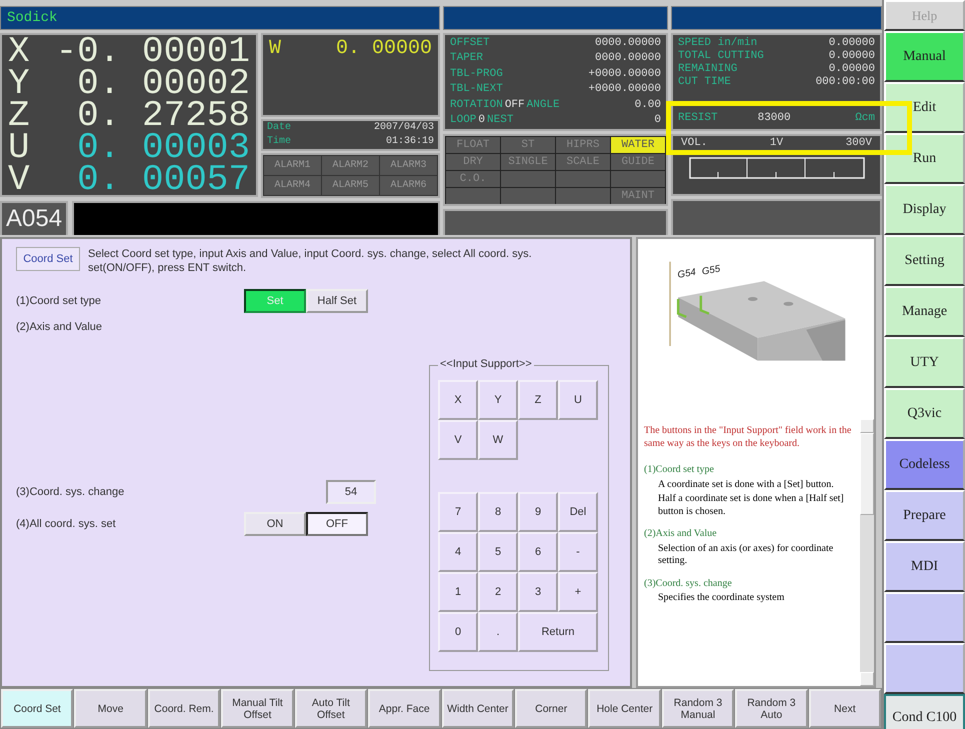 The height and width of the screenshot is (729, 965). What do you see at coordinates (924, 711) in the screenshot?
I see `mode-button: Cond C100` at bounding box center [924, 711].